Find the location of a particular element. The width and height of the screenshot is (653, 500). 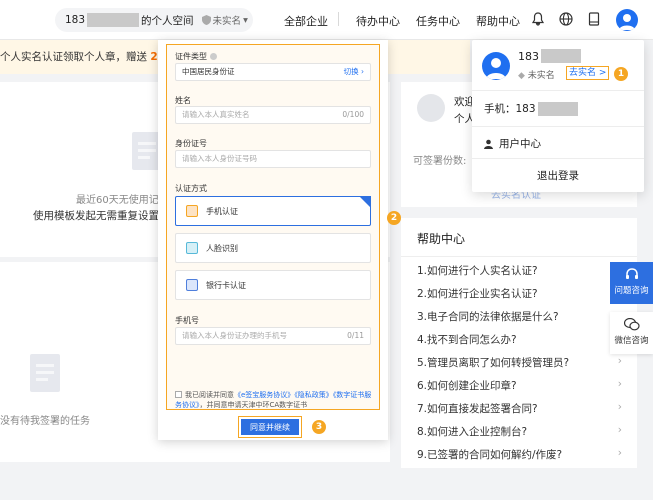

service-agreement-link: 《e签宝服务协议》 is located at coordinates (264, 395).